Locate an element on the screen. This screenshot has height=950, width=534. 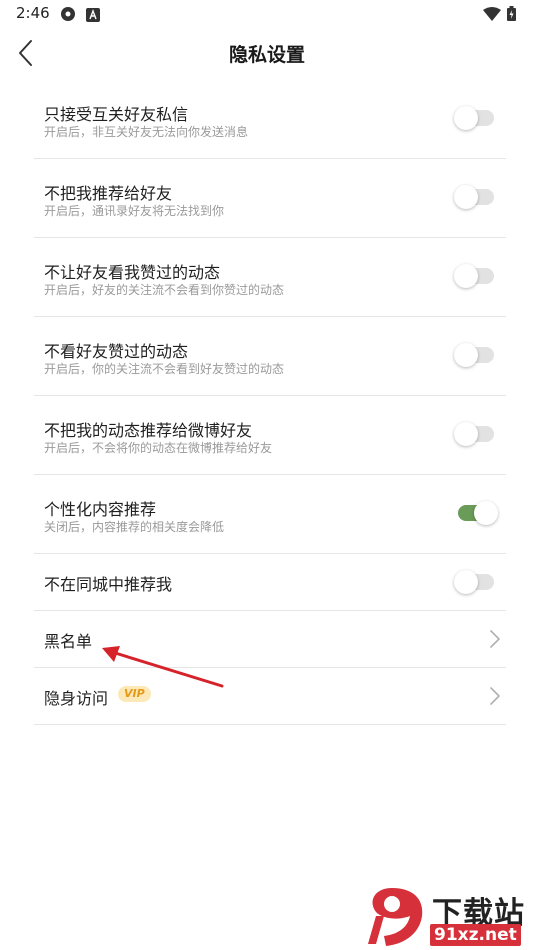
setting-title: 不让好友看我赞过的动态 is located at coordinates (132, 272).